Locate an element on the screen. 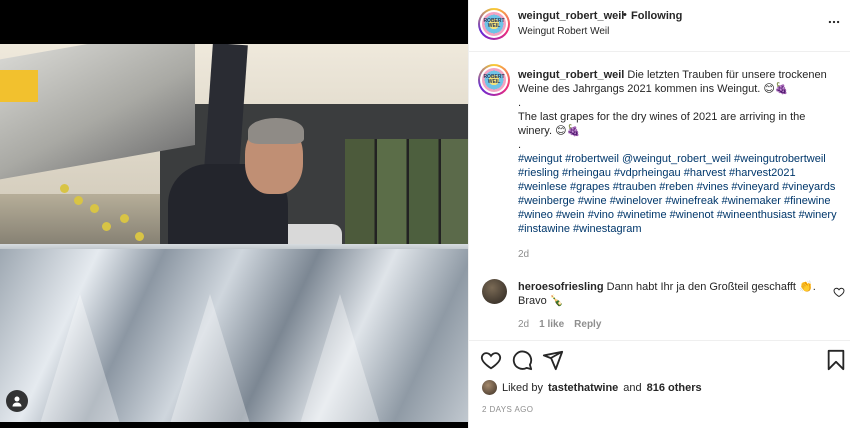  header-username: weingut_robert_weil is located at coordinates (571, 16).